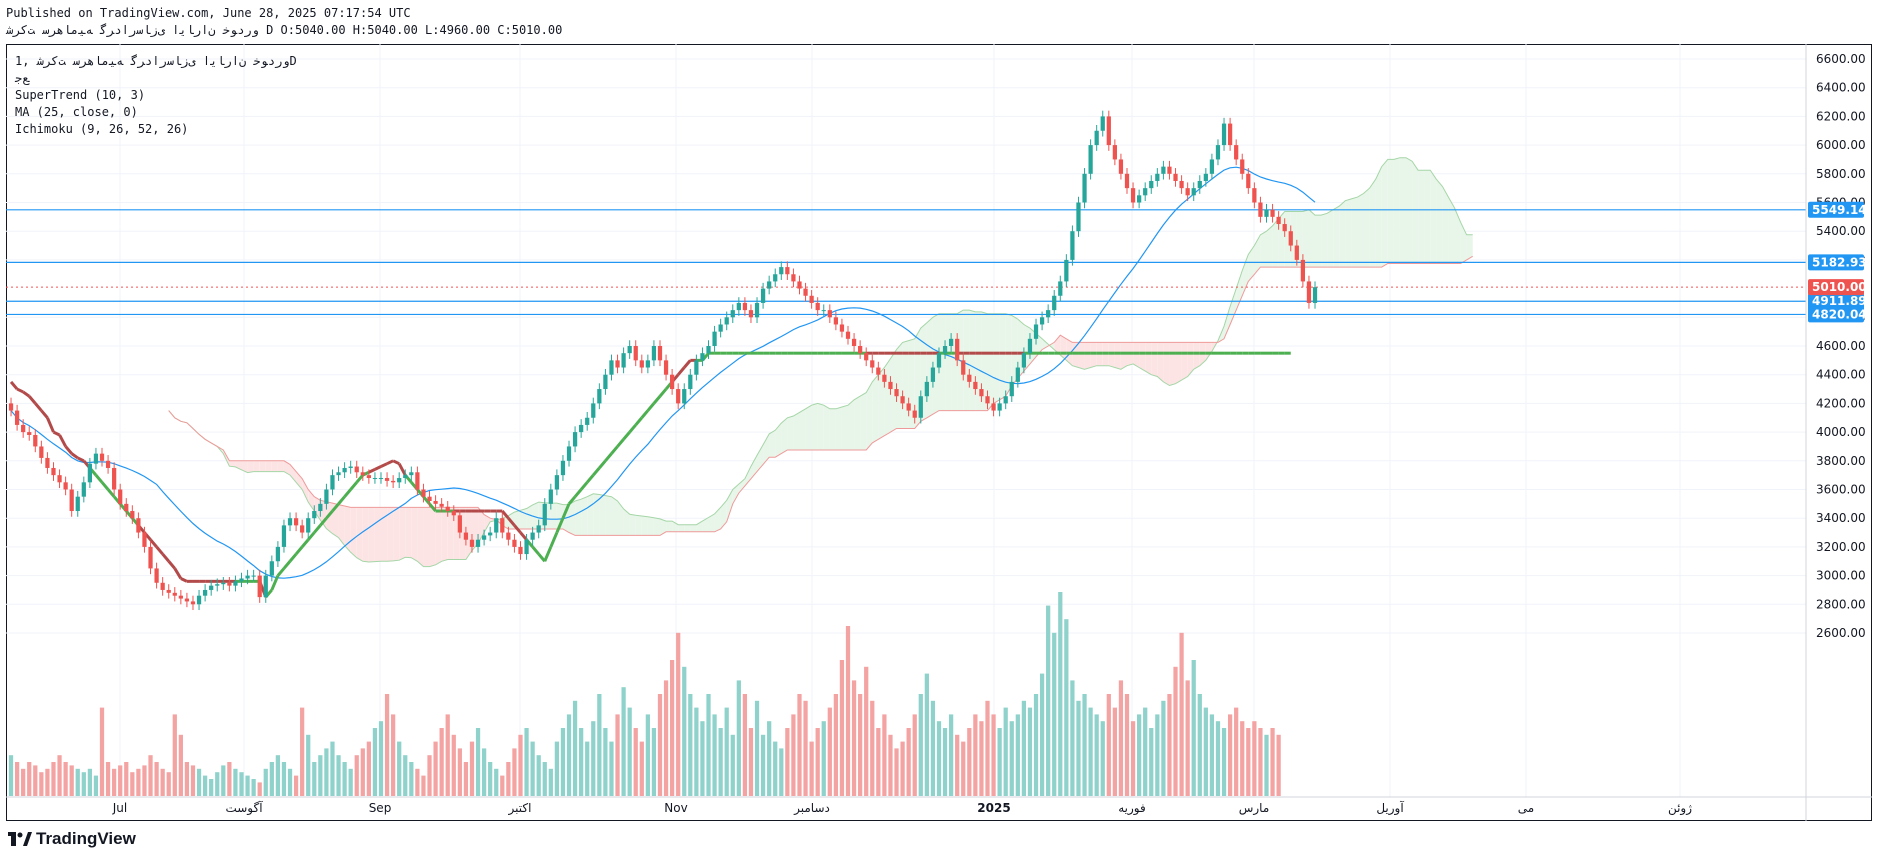  I want to click on legend-ichimoku: Ichimoku (9, 26, 52, 26), so click(156, 129).